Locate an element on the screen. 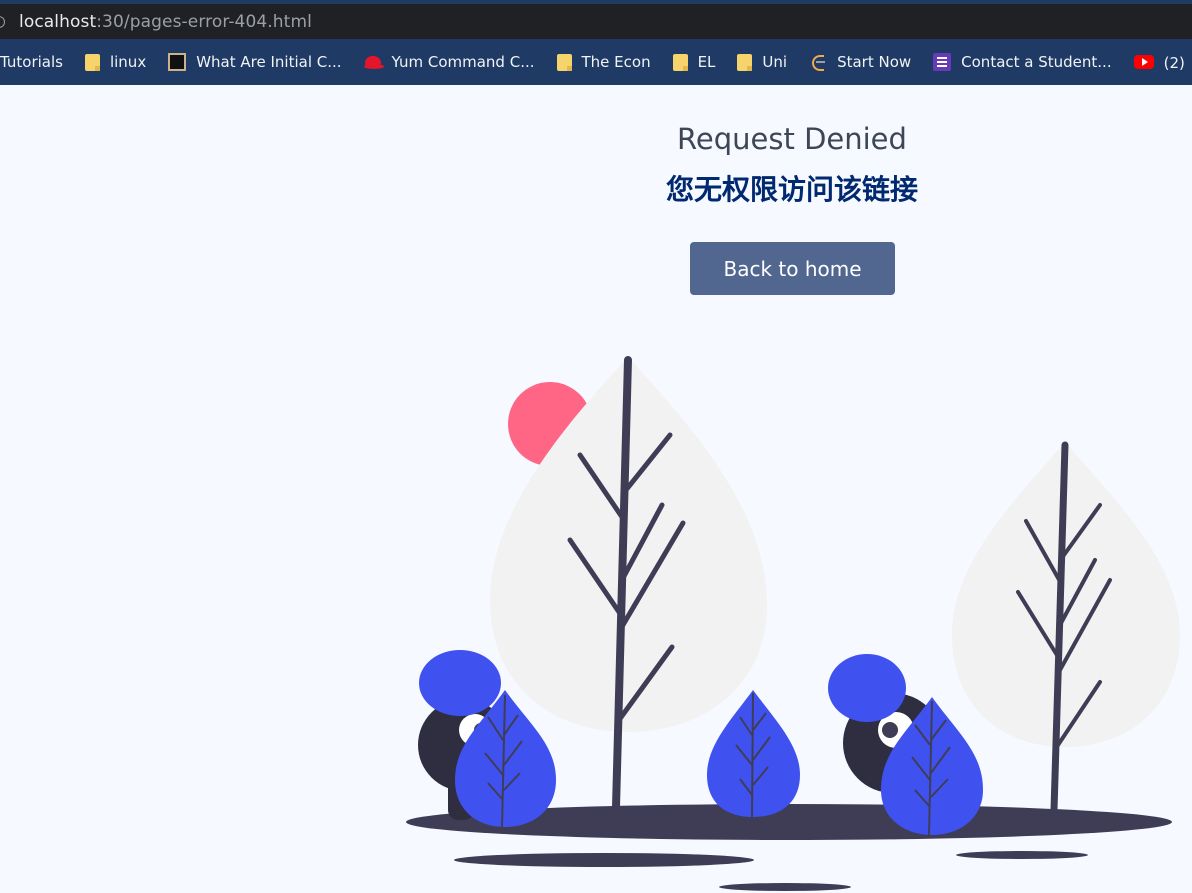  bookmark-uni: Uni is located at coordinates (762, 62).